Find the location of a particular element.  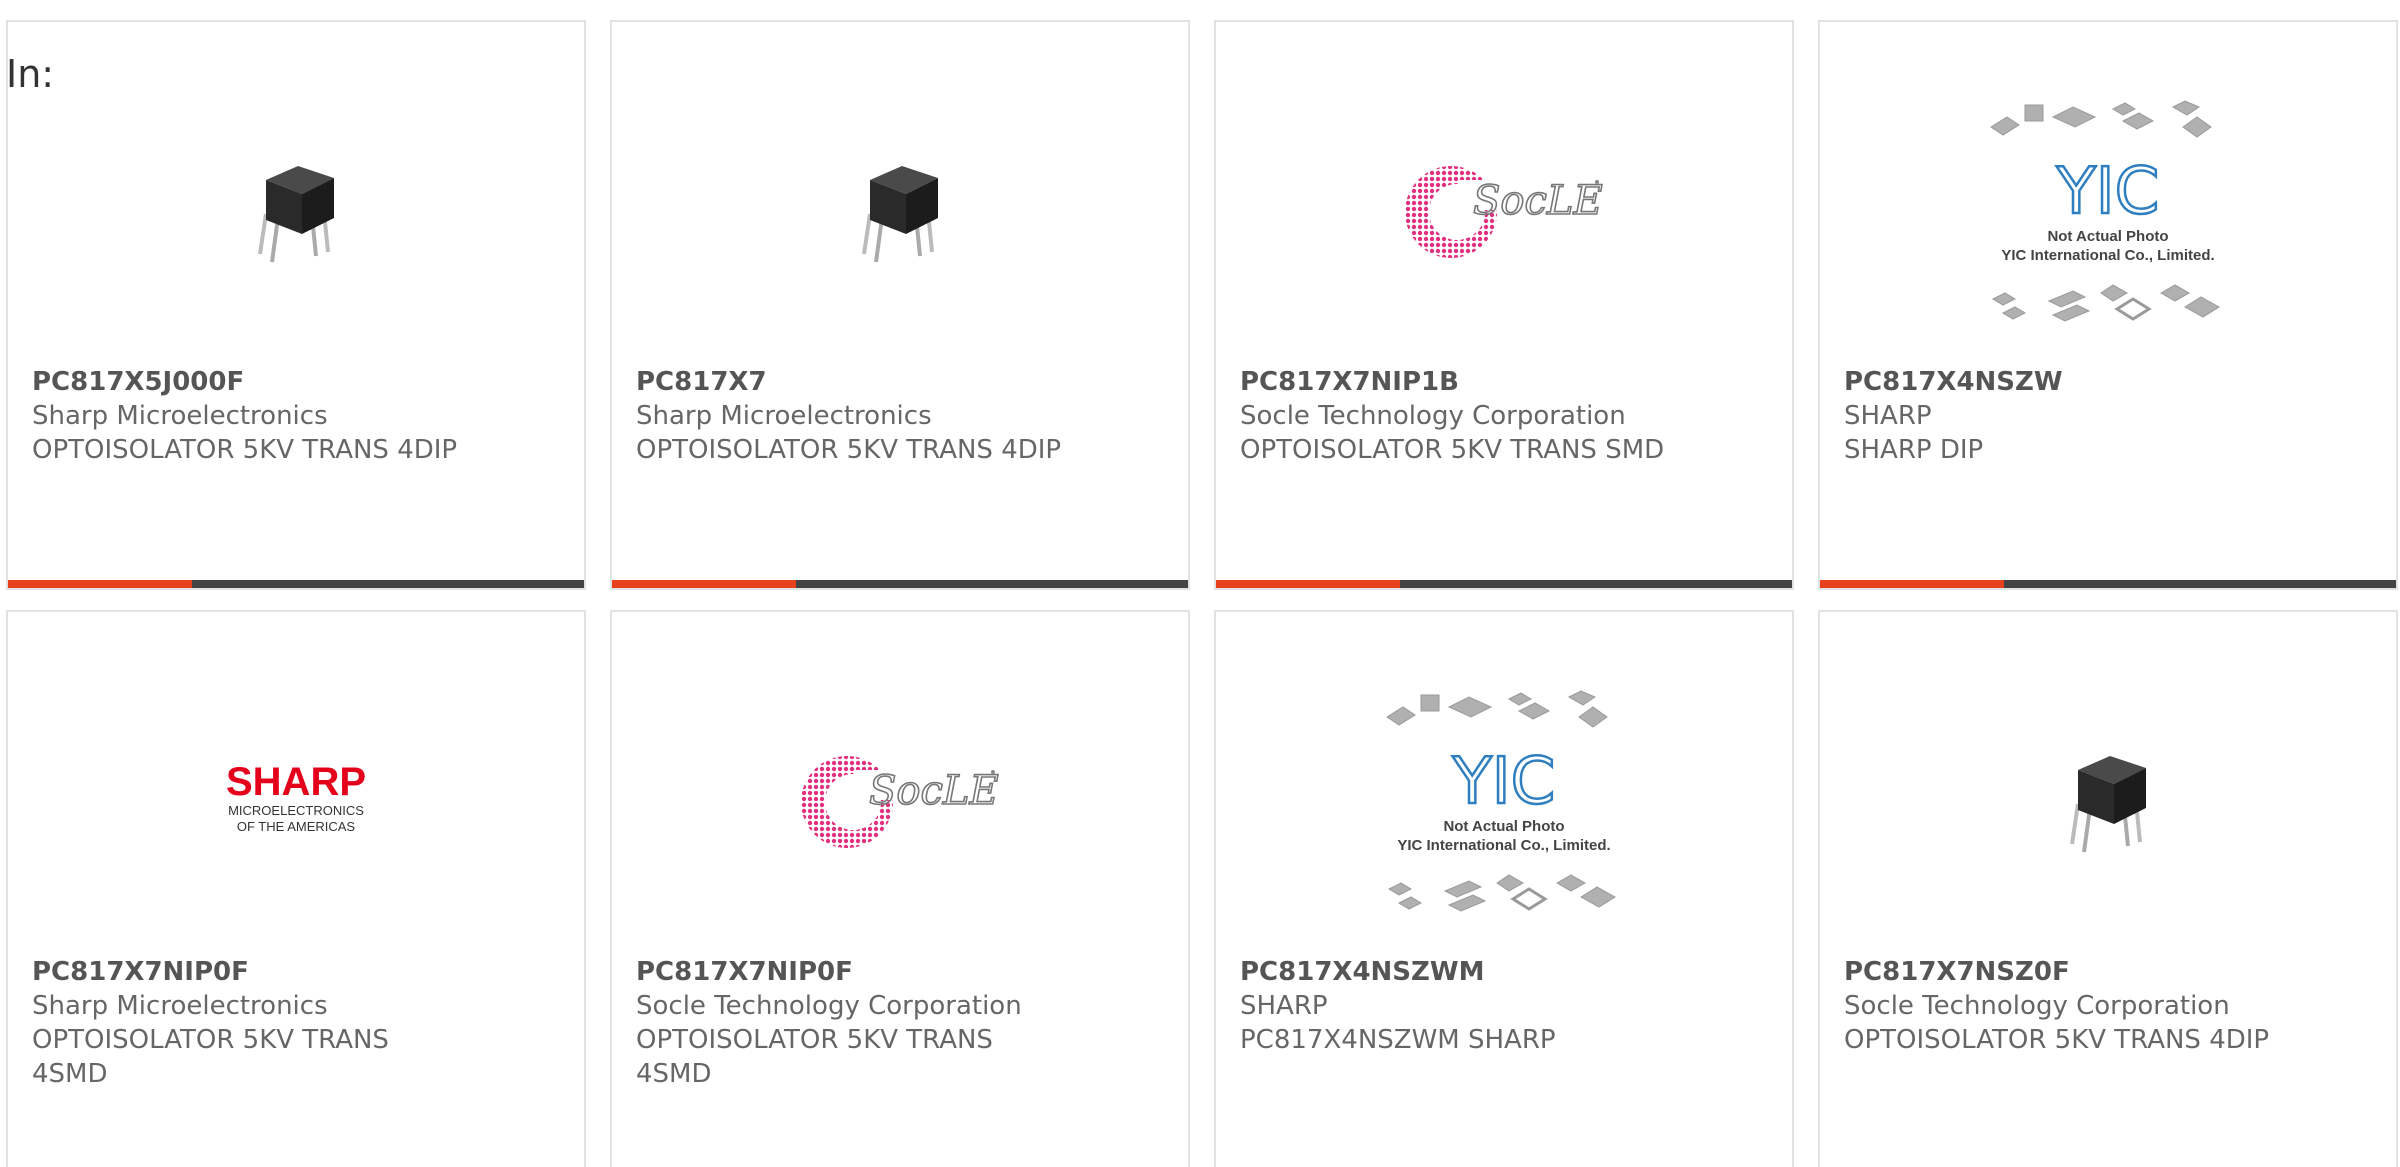

part-number: PC817X7NIP1B is located at coordinates (1504, 382).